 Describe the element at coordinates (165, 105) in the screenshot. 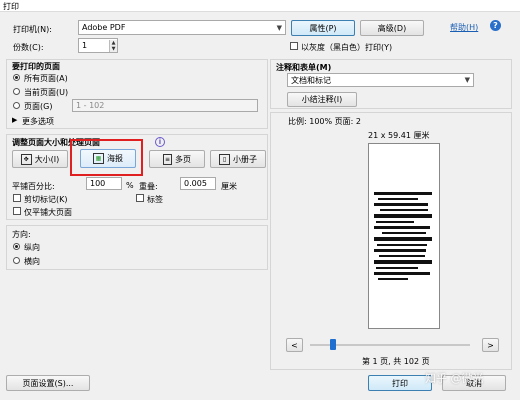

I see `page-range-input: 1 - 102` at that location.